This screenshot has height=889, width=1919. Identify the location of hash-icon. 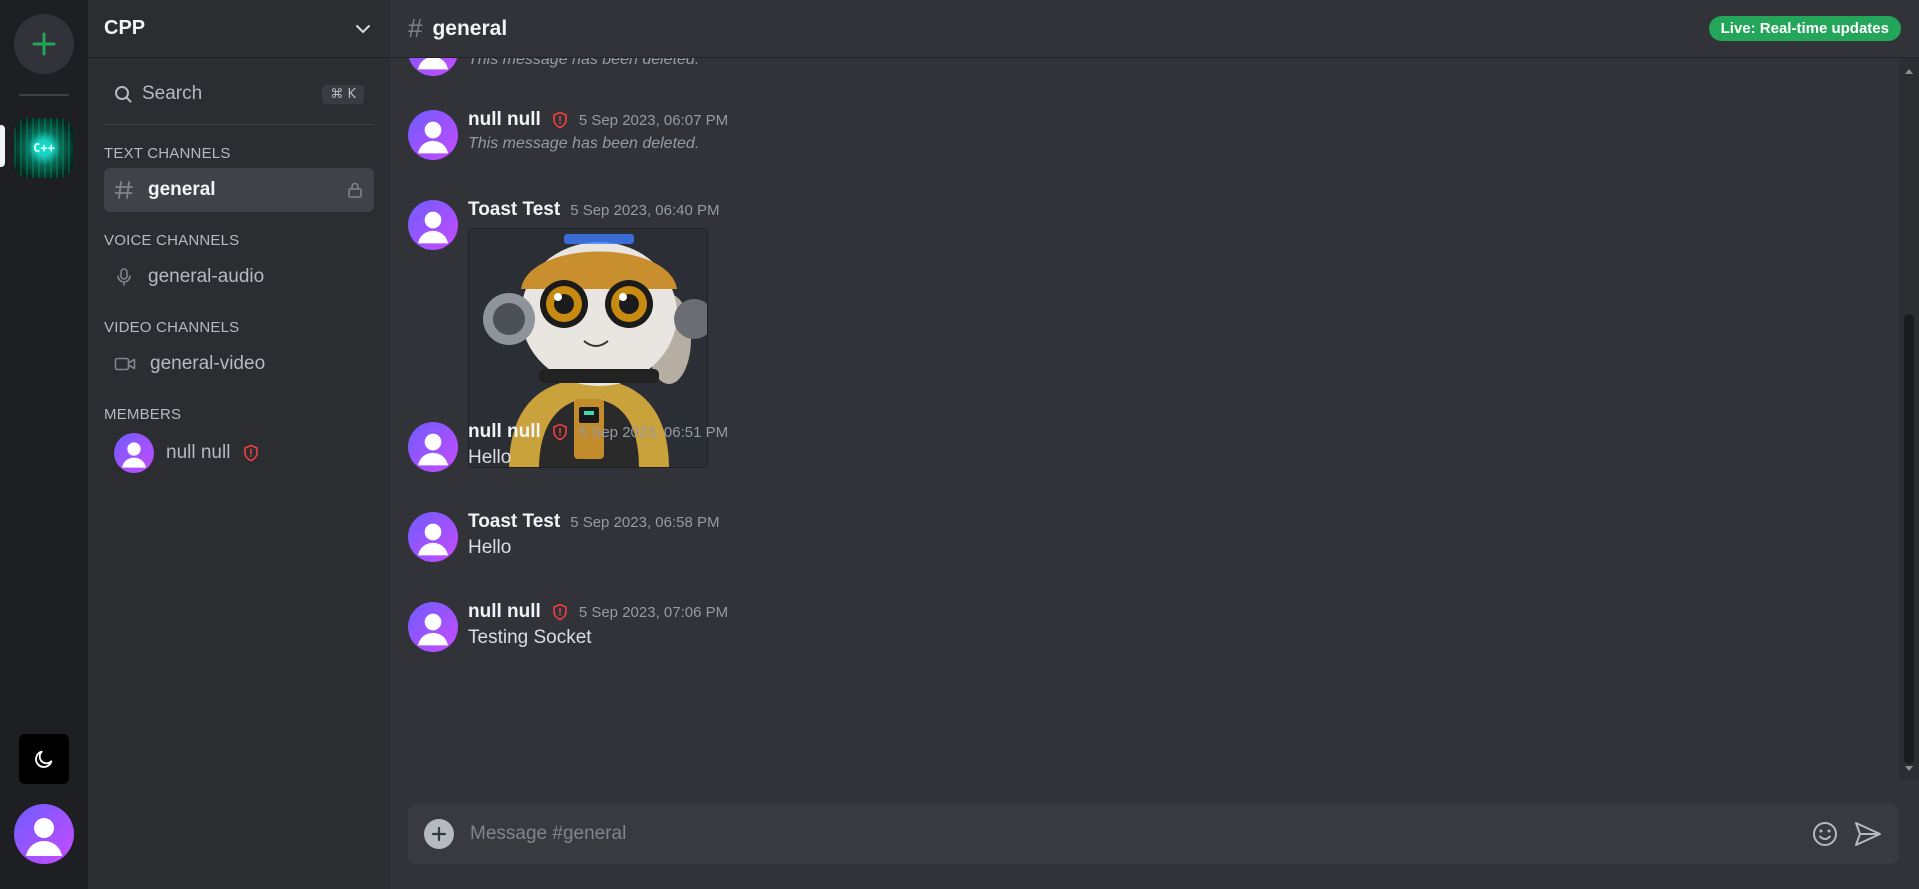
(123, 190).